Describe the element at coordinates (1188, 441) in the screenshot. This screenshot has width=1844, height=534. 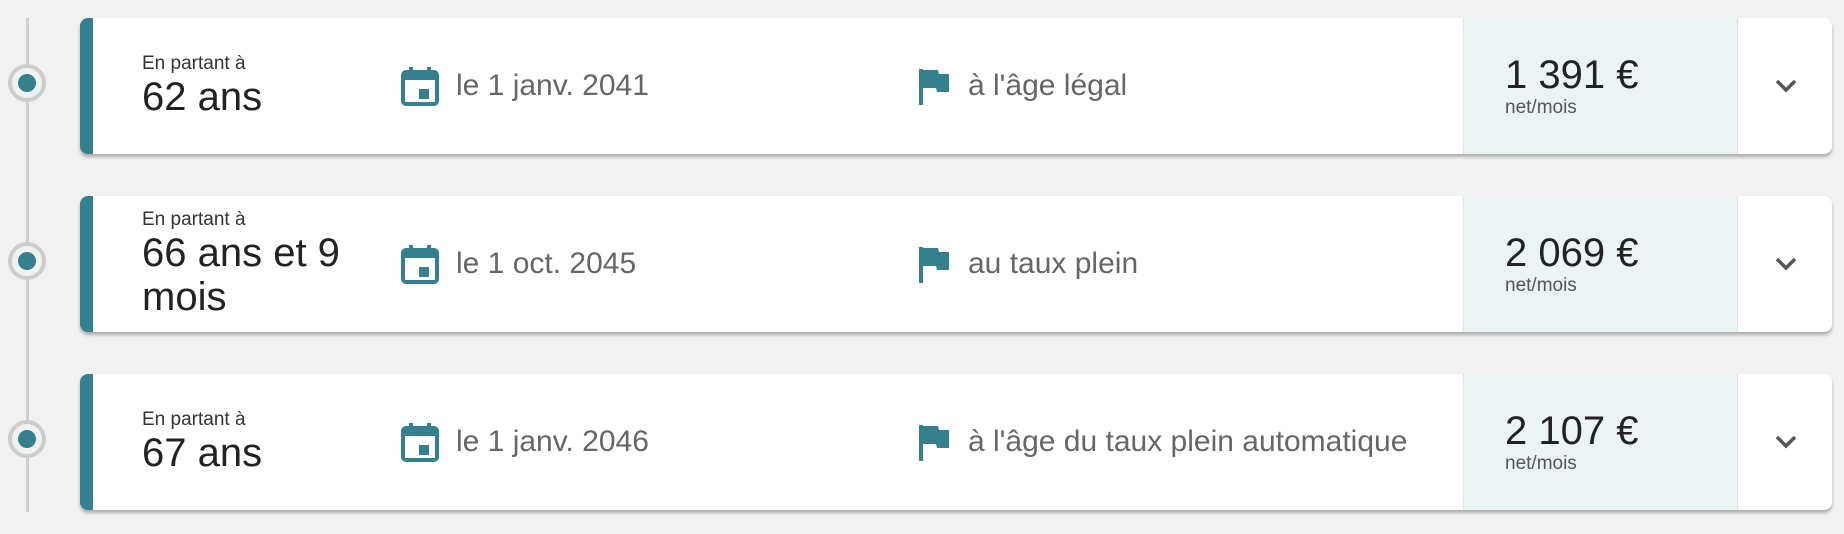
I see `retirement-condition: à l'âge du taux plein automatique` at that location.